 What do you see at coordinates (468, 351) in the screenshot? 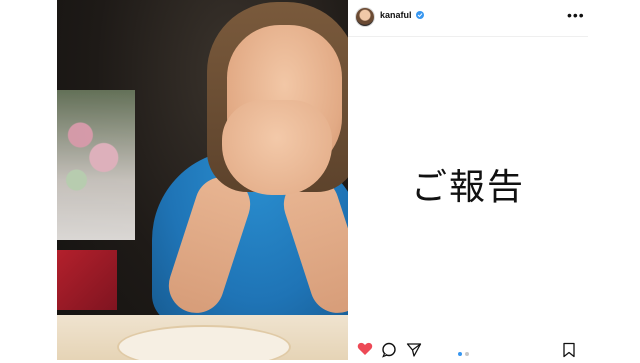
I see `action-bar` at bounding box center [468, 351].